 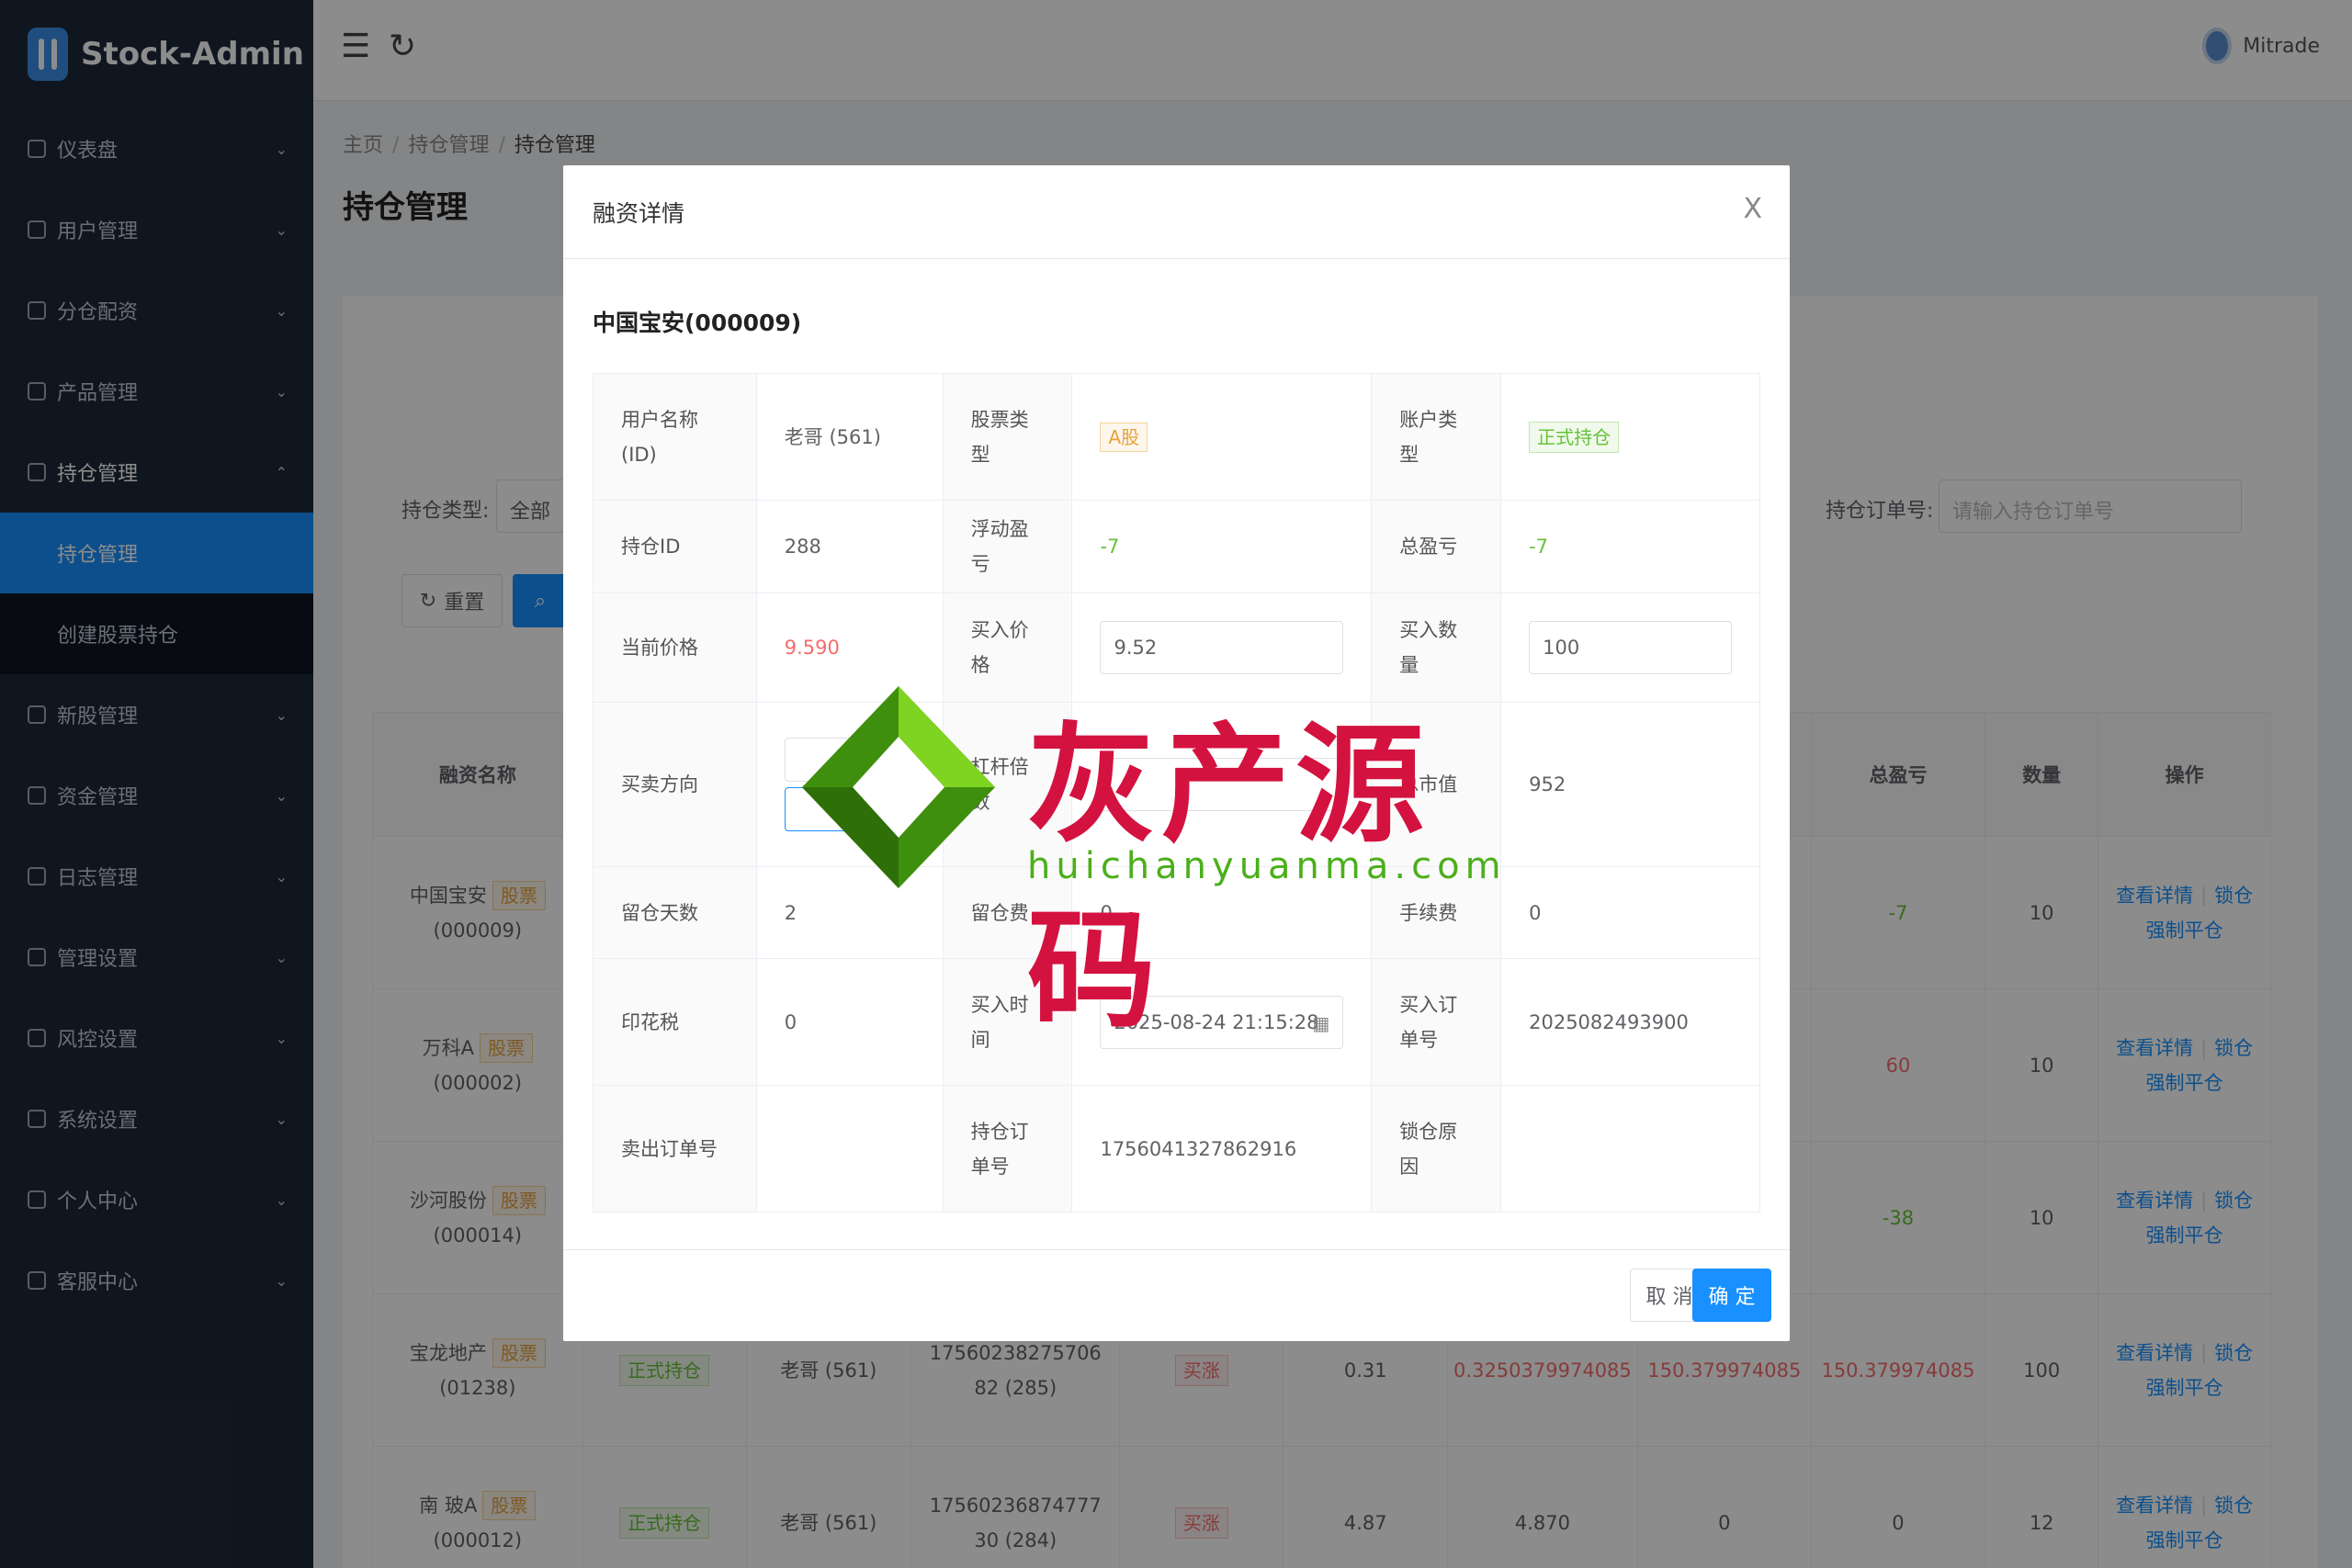 What do you see at coordinates (849, 546) in the screenshot?
I see `position-id-value: 288` at bounding box center [849, 546].